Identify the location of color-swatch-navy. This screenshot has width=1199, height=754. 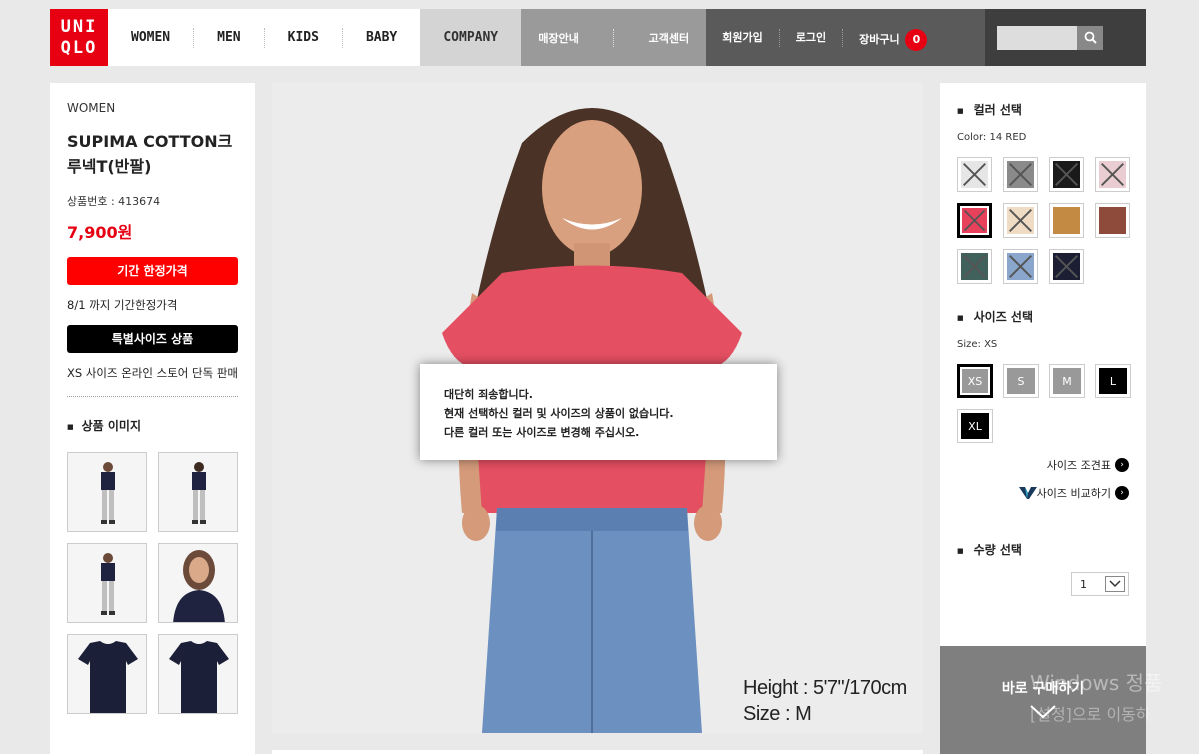
(1066, 266).